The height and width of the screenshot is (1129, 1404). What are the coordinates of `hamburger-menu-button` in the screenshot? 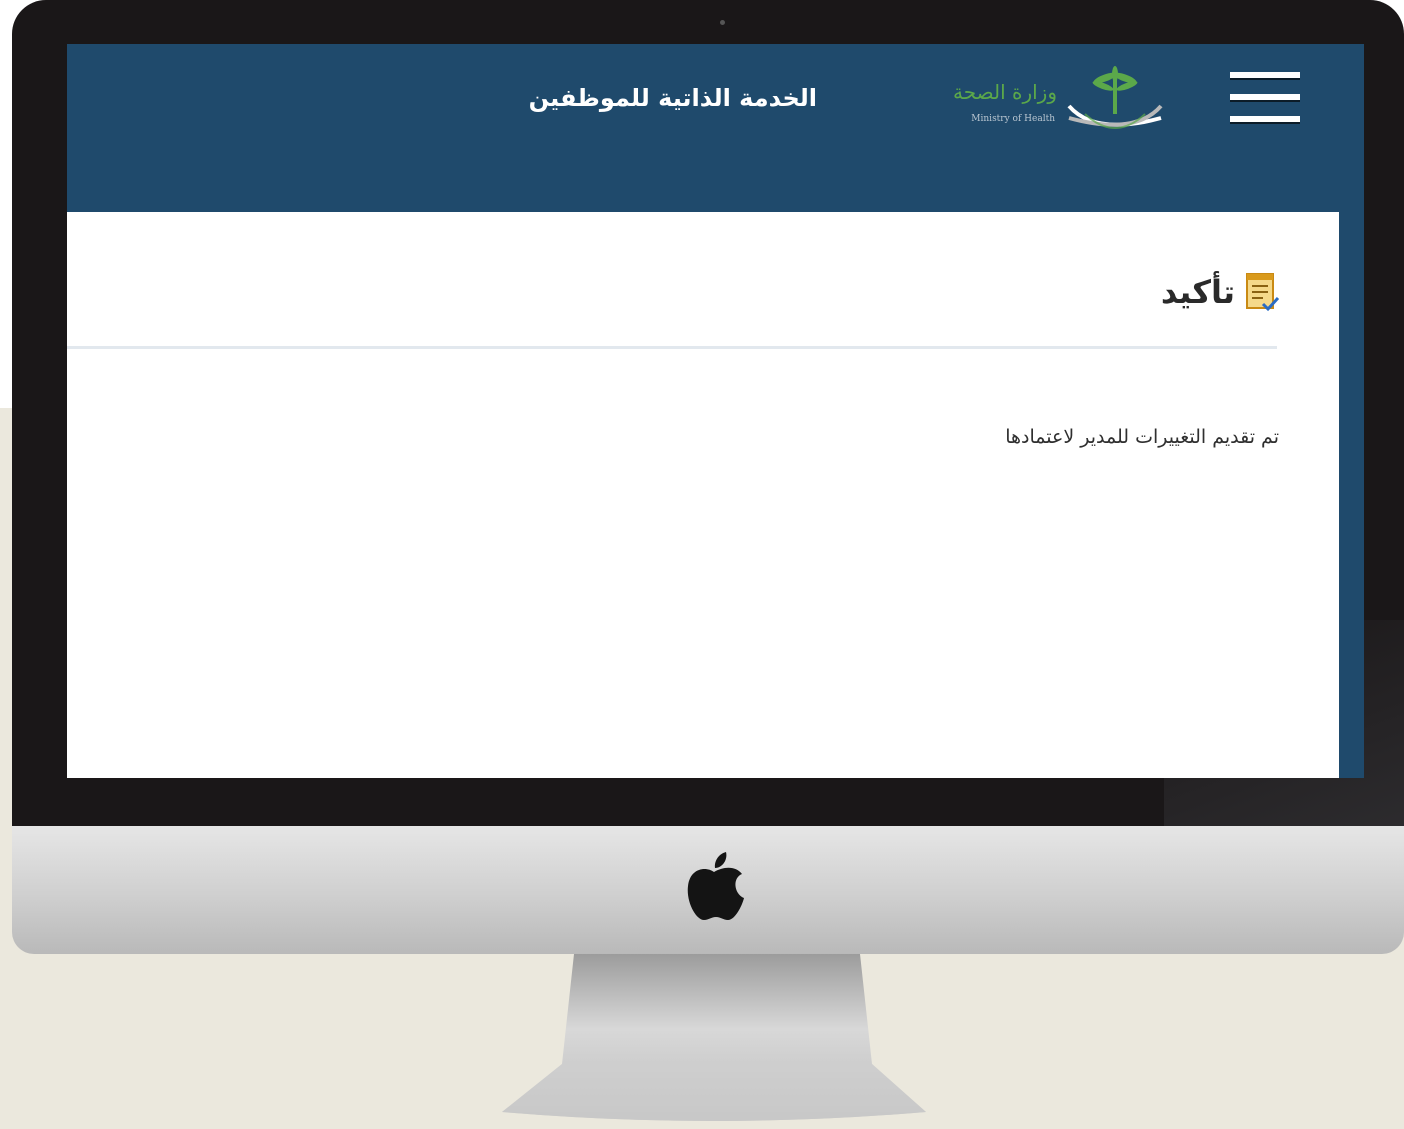 It's located at (1265, 99).